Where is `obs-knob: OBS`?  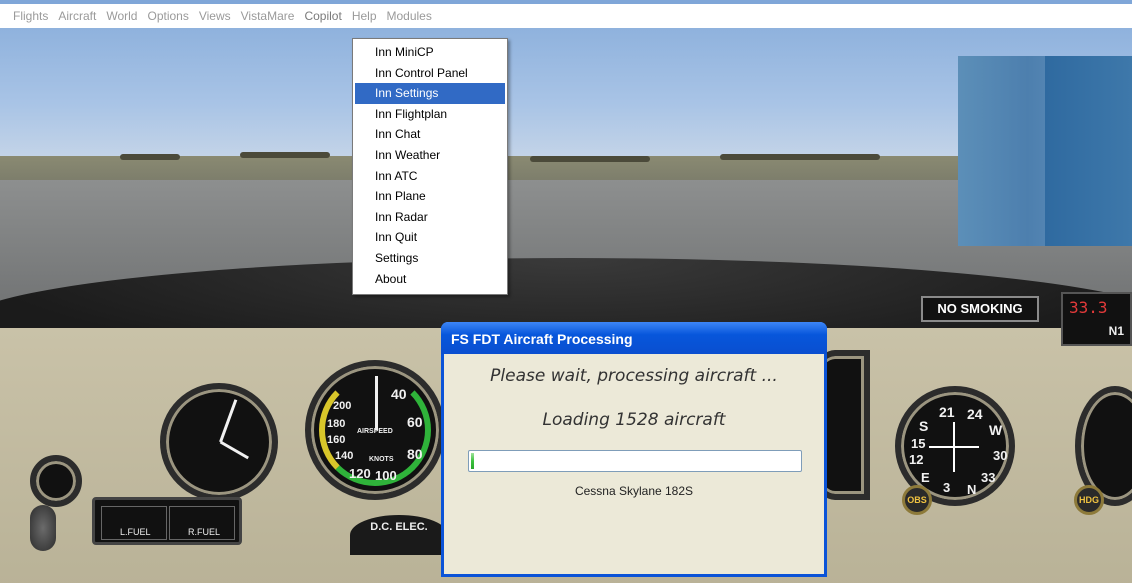
obs-knob: OBS is located at coordinates (917, 500).